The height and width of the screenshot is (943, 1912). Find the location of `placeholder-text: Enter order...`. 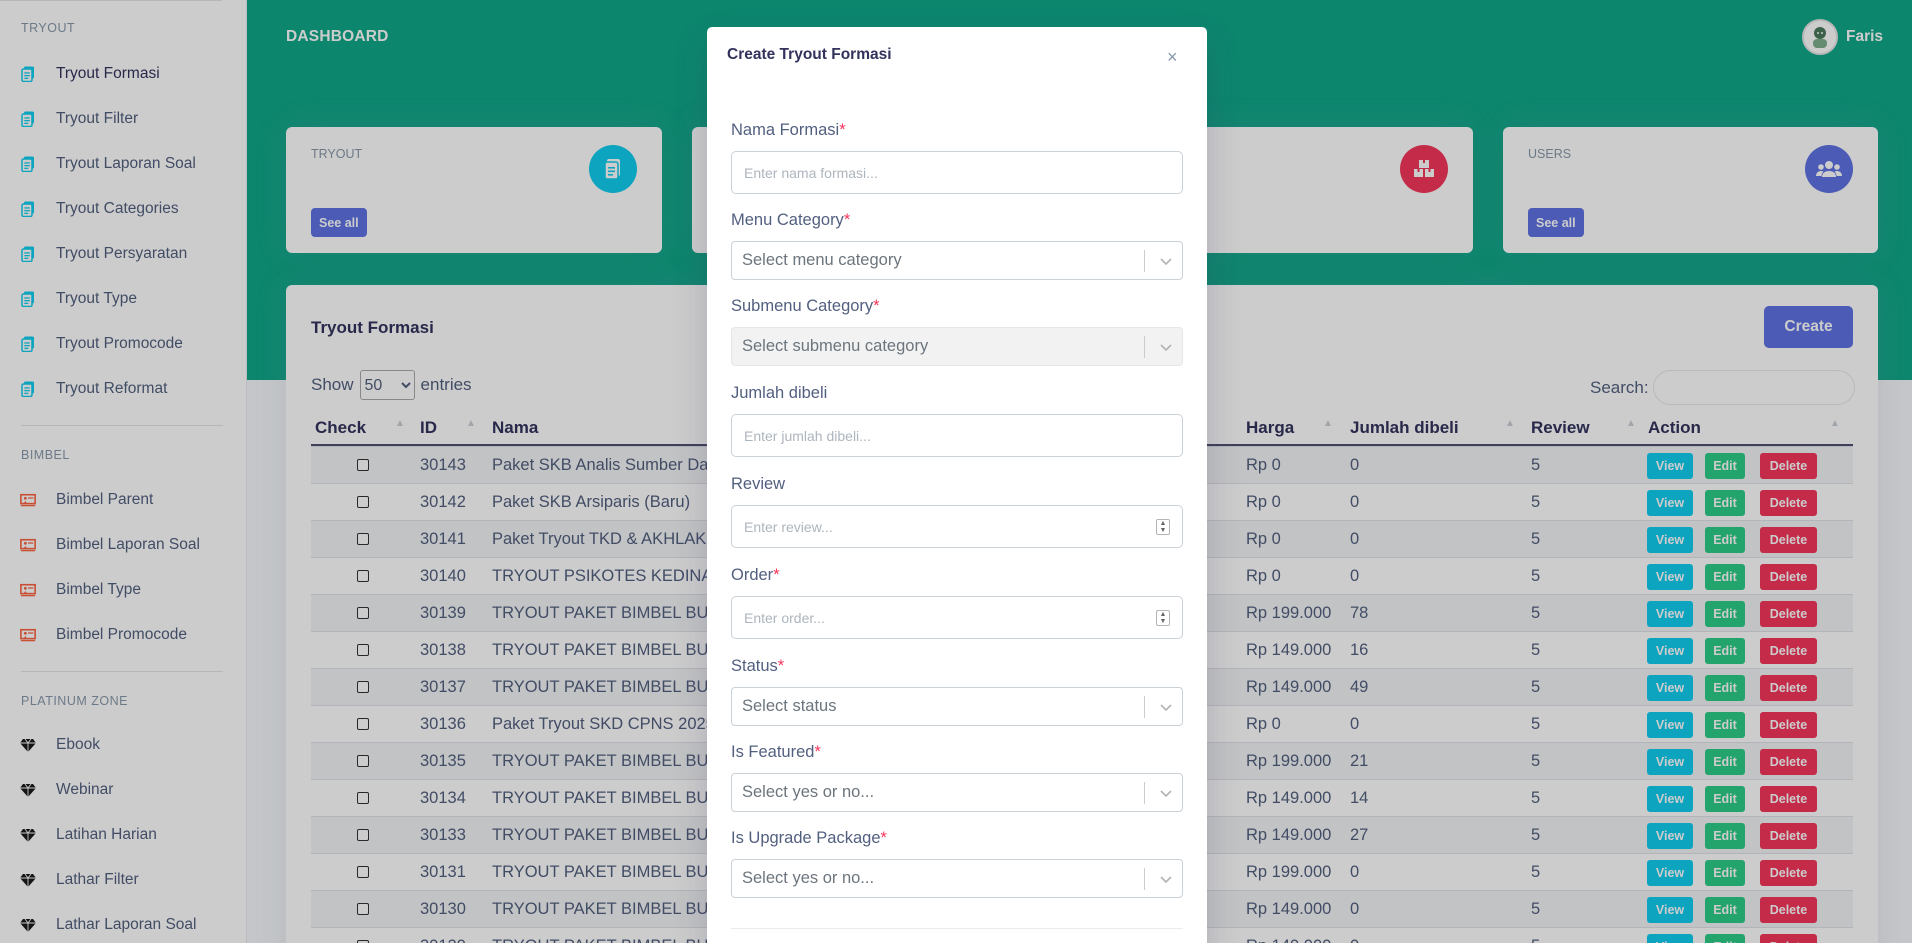

placeholder-text: Enter order... is located at coordinates (784, 617).